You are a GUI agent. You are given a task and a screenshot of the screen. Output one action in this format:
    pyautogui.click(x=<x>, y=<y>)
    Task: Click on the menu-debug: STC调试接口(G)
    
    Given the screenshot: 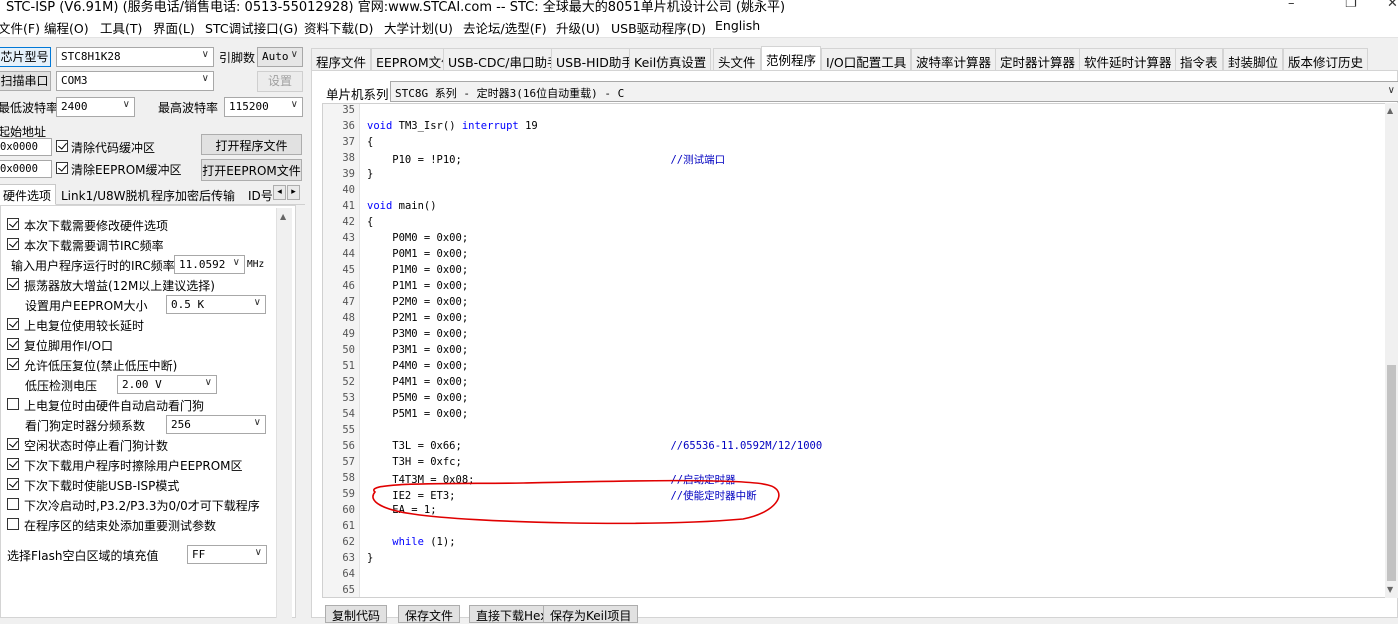 What is the action you would take?
    pyautogui.click(x=251, y=27)
    